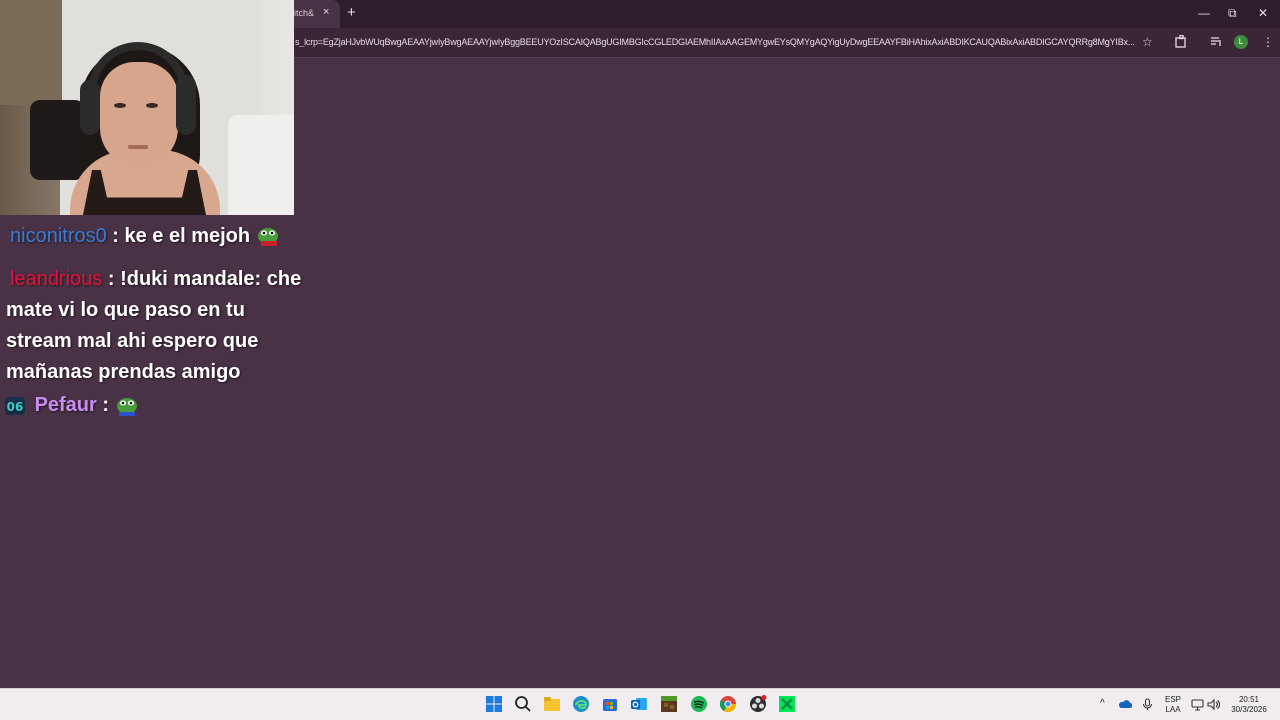 The width and height of the screenshot is (1280, 720). I want to click on chrome-icon, so click(728, 704).